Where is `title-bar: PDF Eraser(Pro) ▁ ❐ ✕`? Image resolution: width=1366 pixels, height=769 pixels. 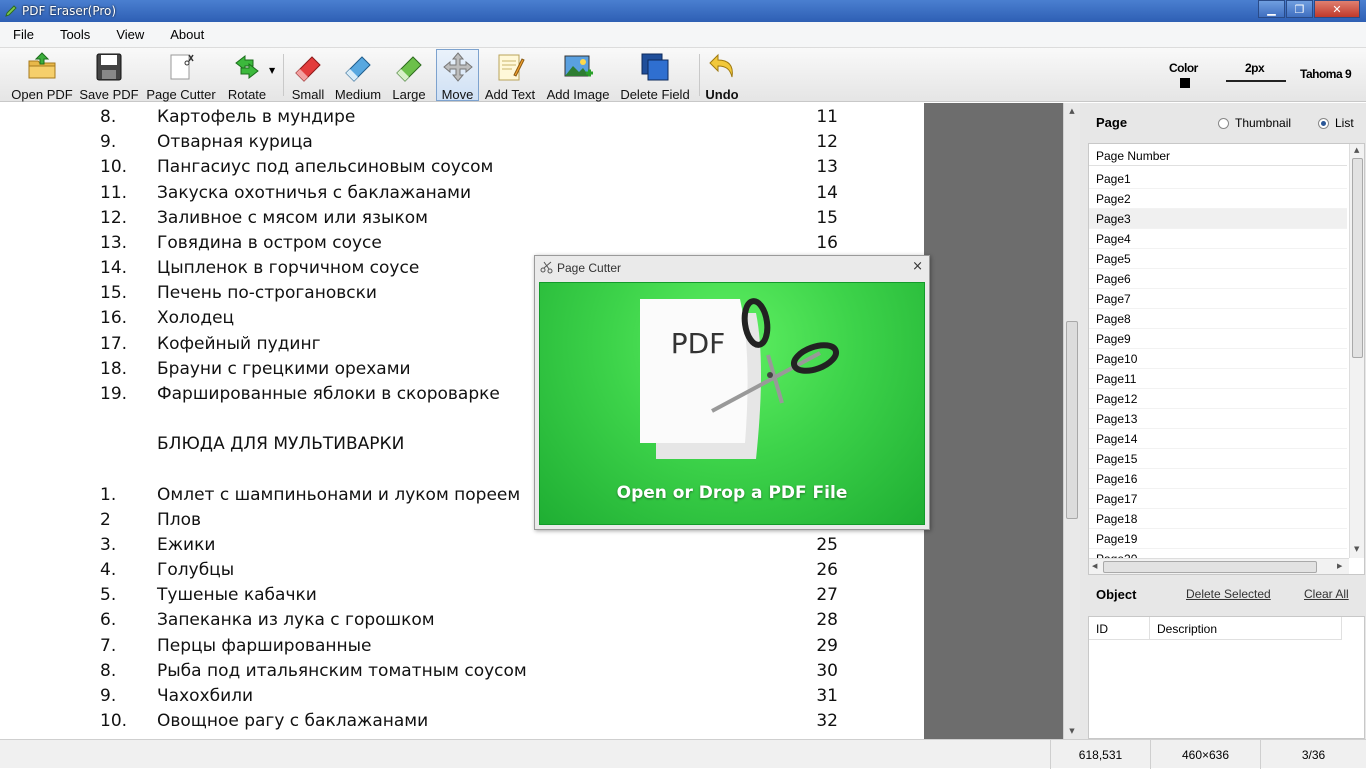
title-bar: PDF Eraser(Pro) ▁ ❐ ✕ is located at coordinates (683, 11).